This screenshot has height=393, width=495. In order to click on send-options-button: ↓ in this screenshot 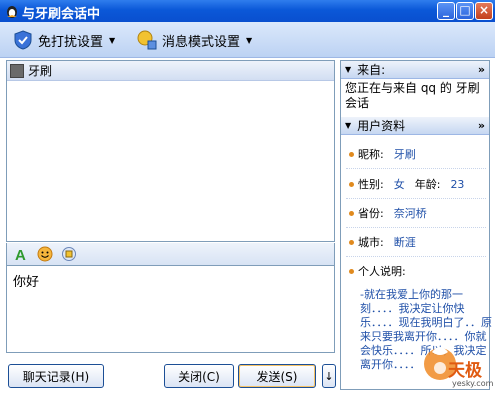, I will do `click(329, 376)`.